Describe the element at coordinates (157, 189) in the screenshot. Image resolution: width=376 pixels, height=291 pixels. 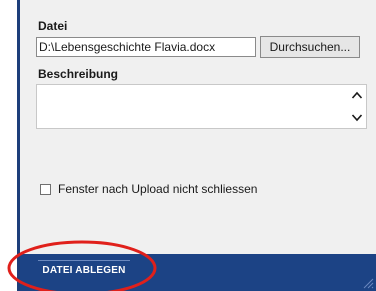
I see `keep-window-open-label: Fenster nach Upload nicht schliessen` at that location.